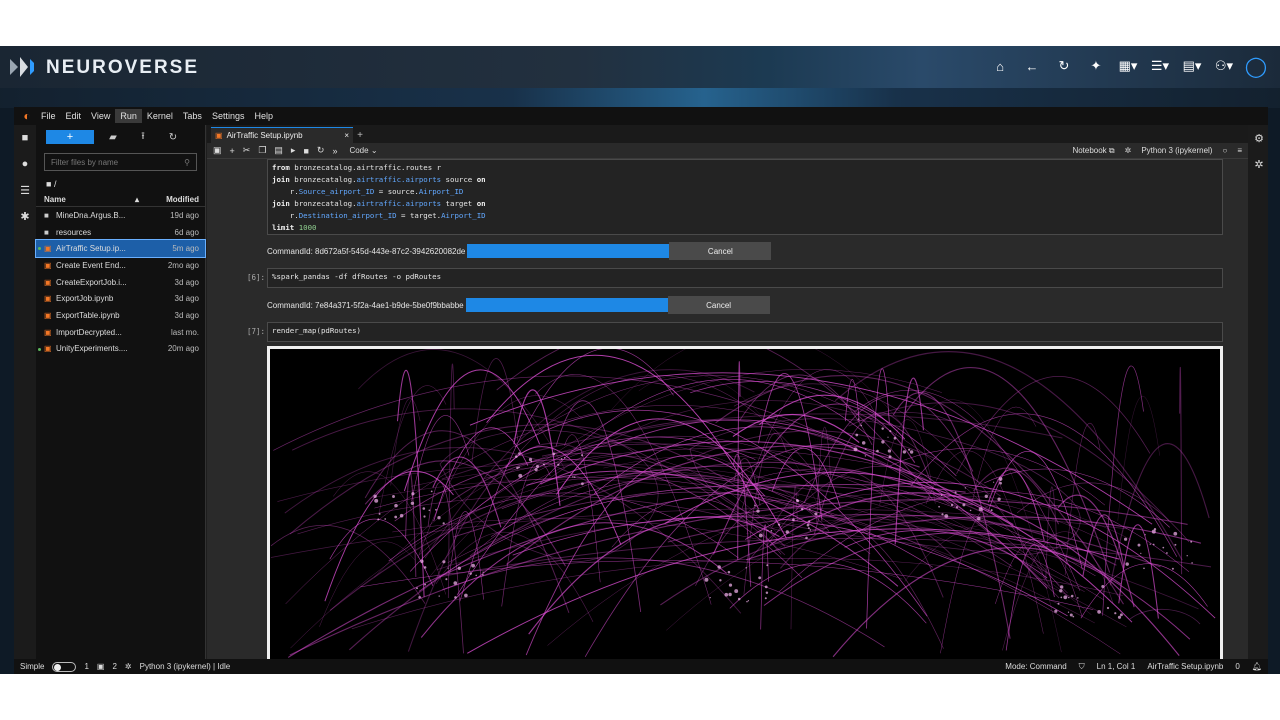 The width and height of the screenshot is (1280, 720). Describe the element at coordinates (321, 150) in the screenshot. I see `restart-icon: ↻` at that location.